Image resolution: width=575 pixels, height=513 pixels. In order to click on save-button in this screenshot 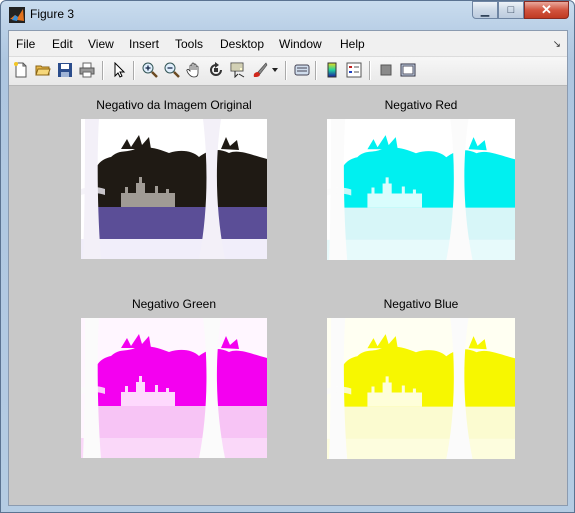, I will do `click(65, 70)`.